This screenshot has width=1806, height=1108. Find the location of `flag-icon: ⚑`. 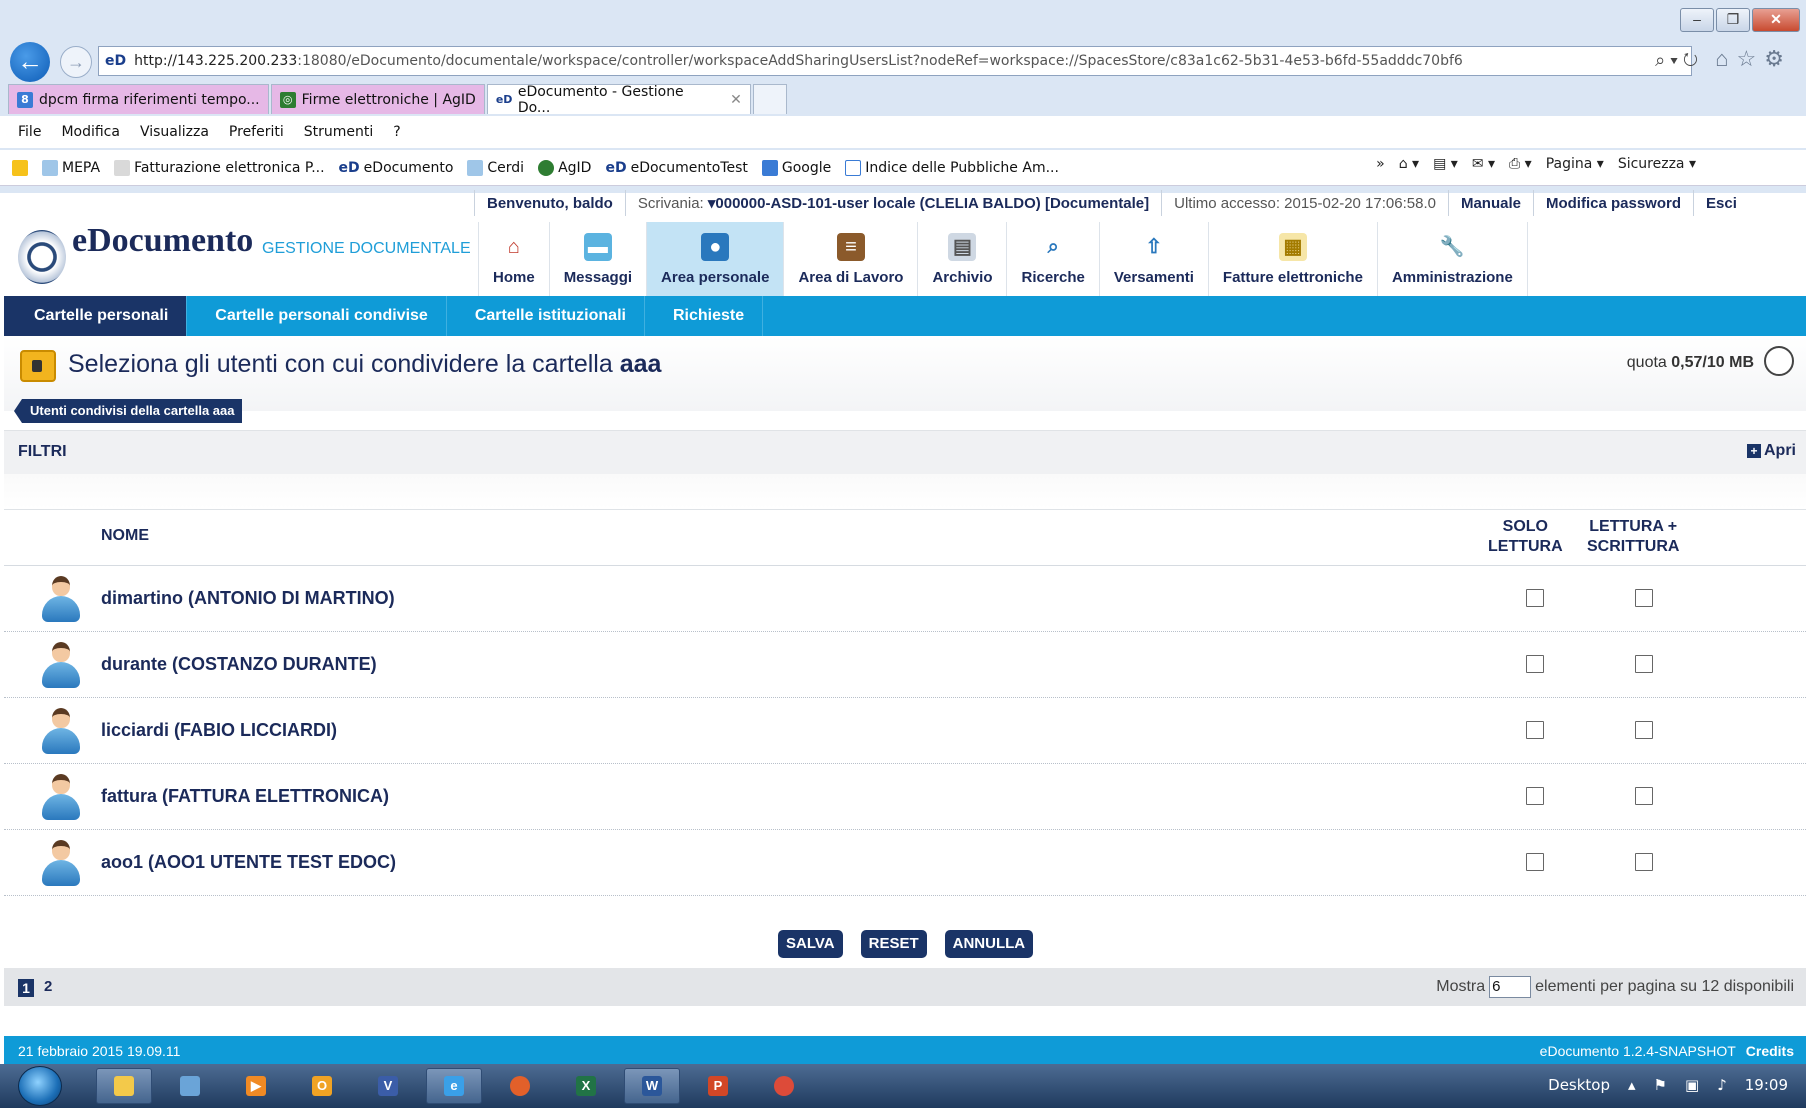

flag-icon: ⚑ is located at coordinates (1660, 1085).